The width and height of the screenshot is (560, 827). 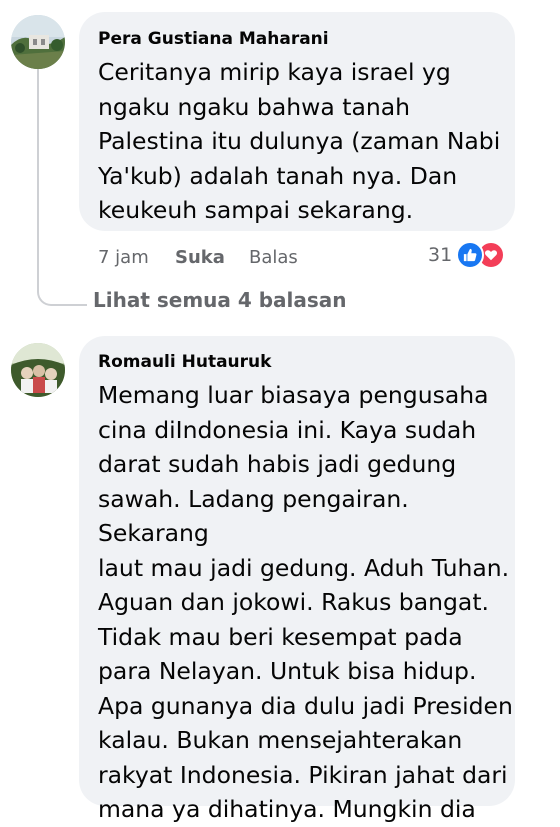 I want to click on reply-button: Balas, so click(x=273, y=257).